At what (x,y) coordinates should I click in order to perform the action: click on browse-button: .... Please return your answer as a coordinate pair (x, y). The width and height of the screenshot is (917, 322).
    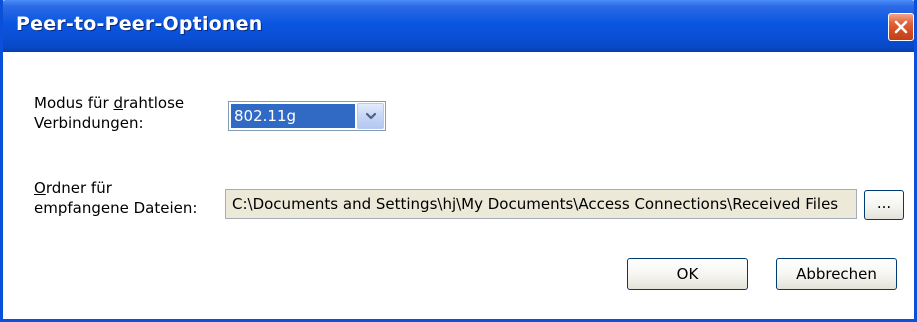
    Looking at the image, I should click on (884, 205).